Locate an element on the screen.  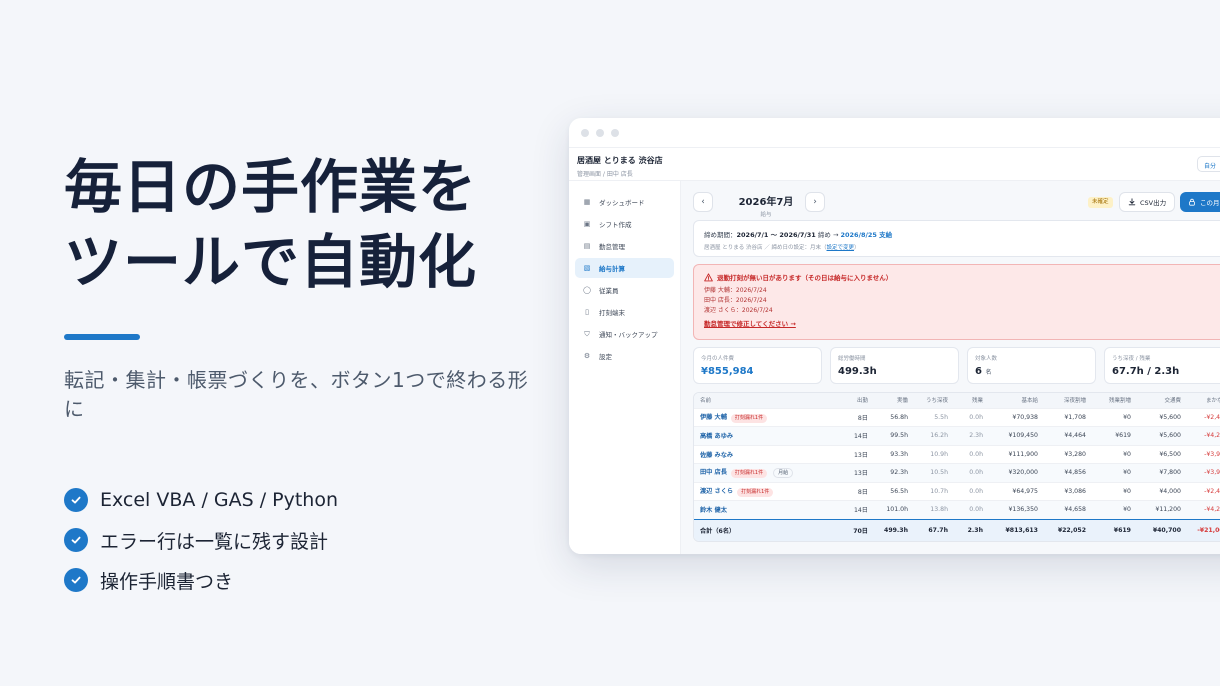
cell-base: ¥70,938 is located at coordinates (1016, 417).